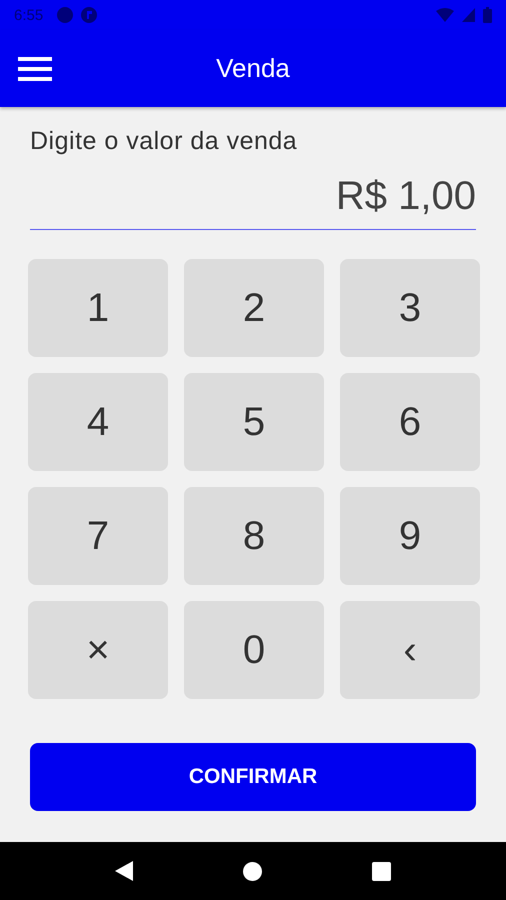 The height and width of the screenshot is (900, 506). What do you see at coordinates (410, 650) in the screenshot?
I see `keypad-key: ‹` at bounding box center [410, 650].